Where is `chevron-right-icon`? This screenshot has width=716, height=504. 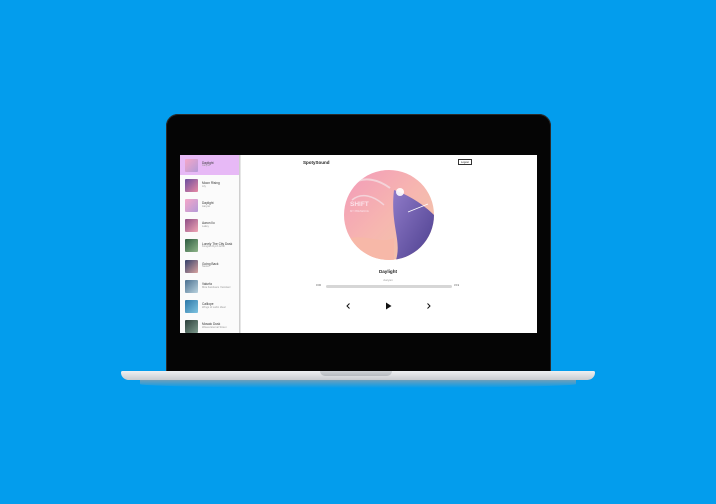
chevron-right-icon is located at coordinates (428, 306).